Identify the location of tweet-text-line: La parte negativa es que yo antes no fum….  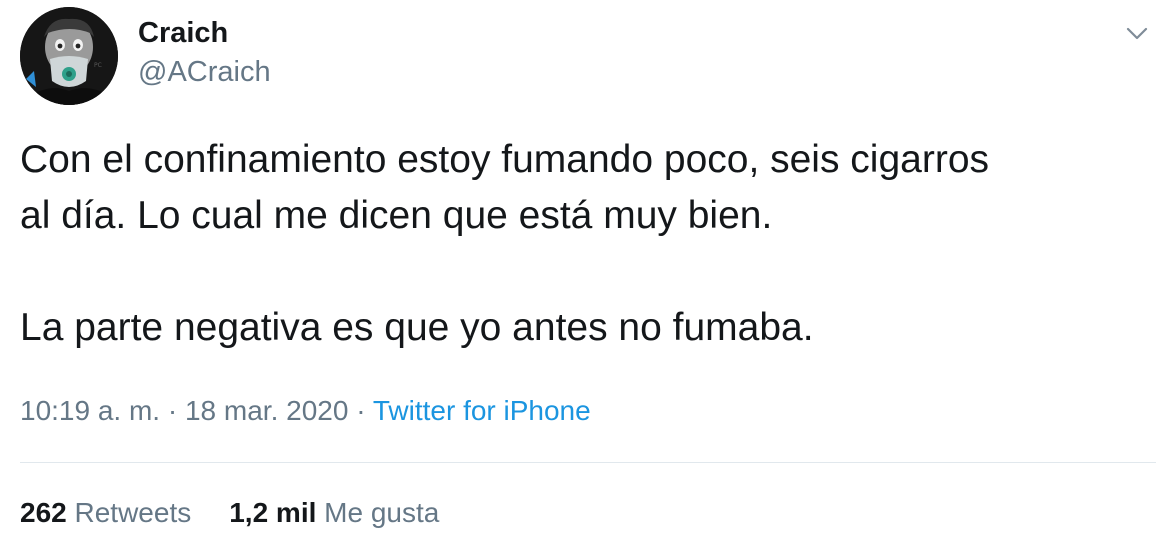
(417, 327).